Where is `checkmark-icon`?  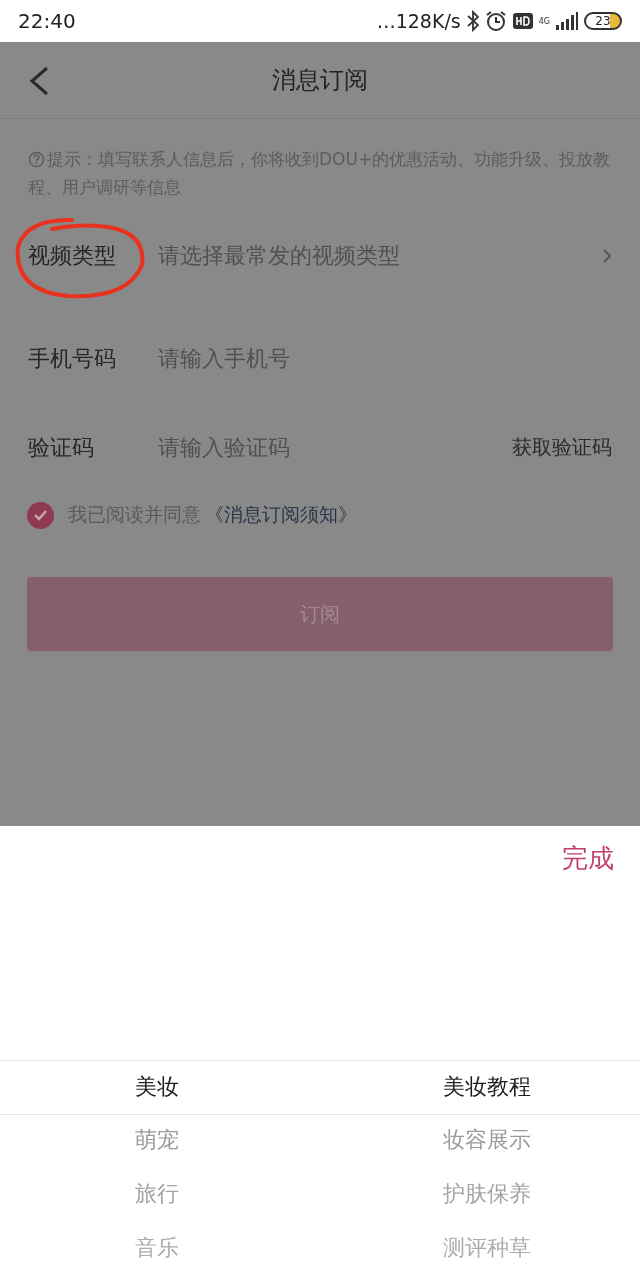
checkmark-icon is located at coordinates (40, 515).